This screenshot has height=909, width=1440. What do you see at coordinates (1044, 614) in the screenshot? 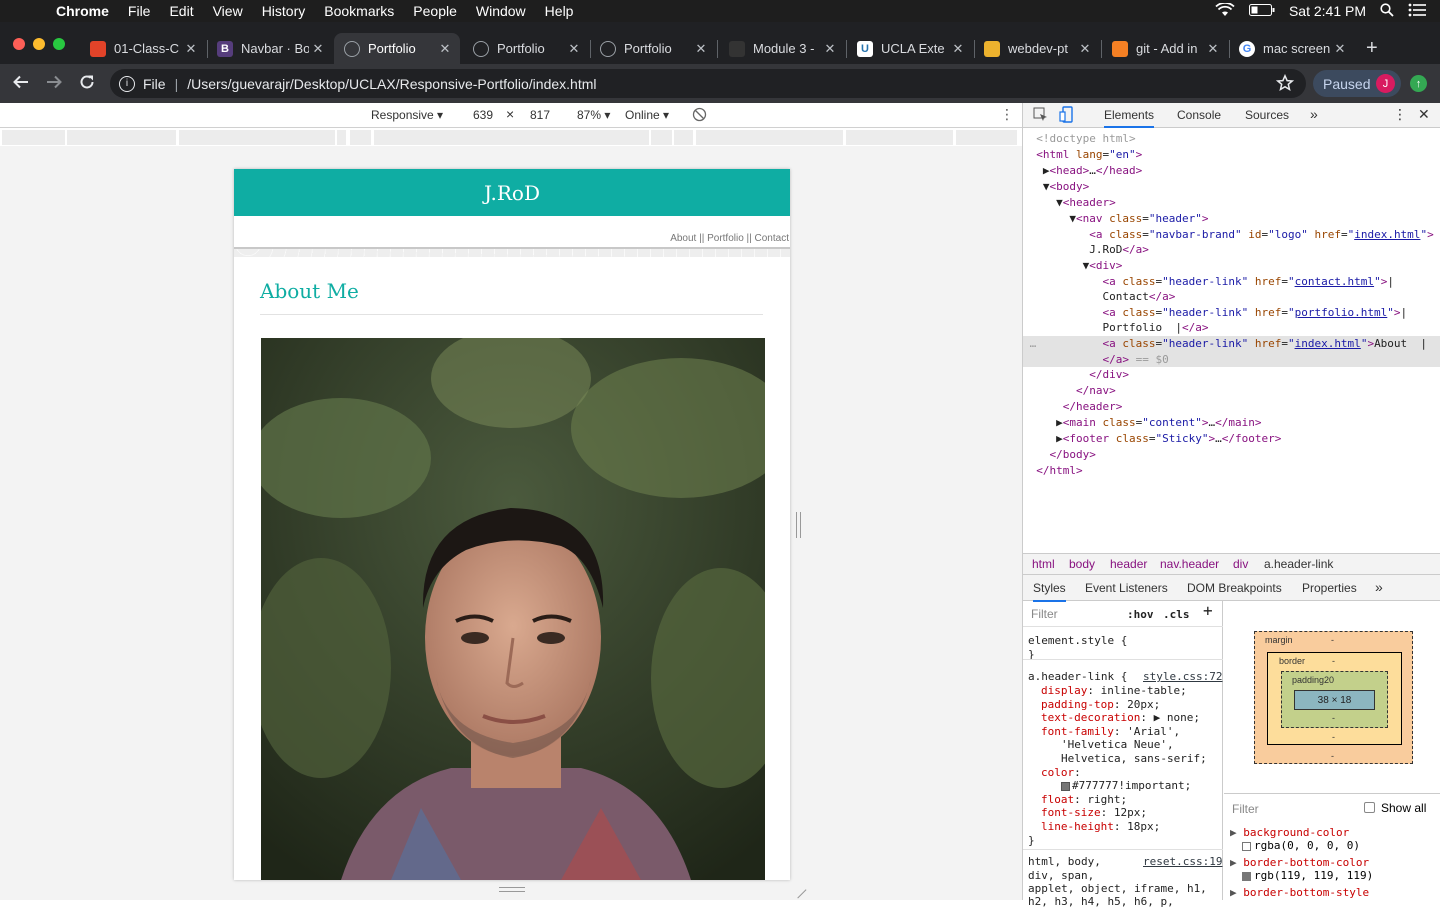
I see `styles-filter-input: Filter` at bounding box center [1044, 614].